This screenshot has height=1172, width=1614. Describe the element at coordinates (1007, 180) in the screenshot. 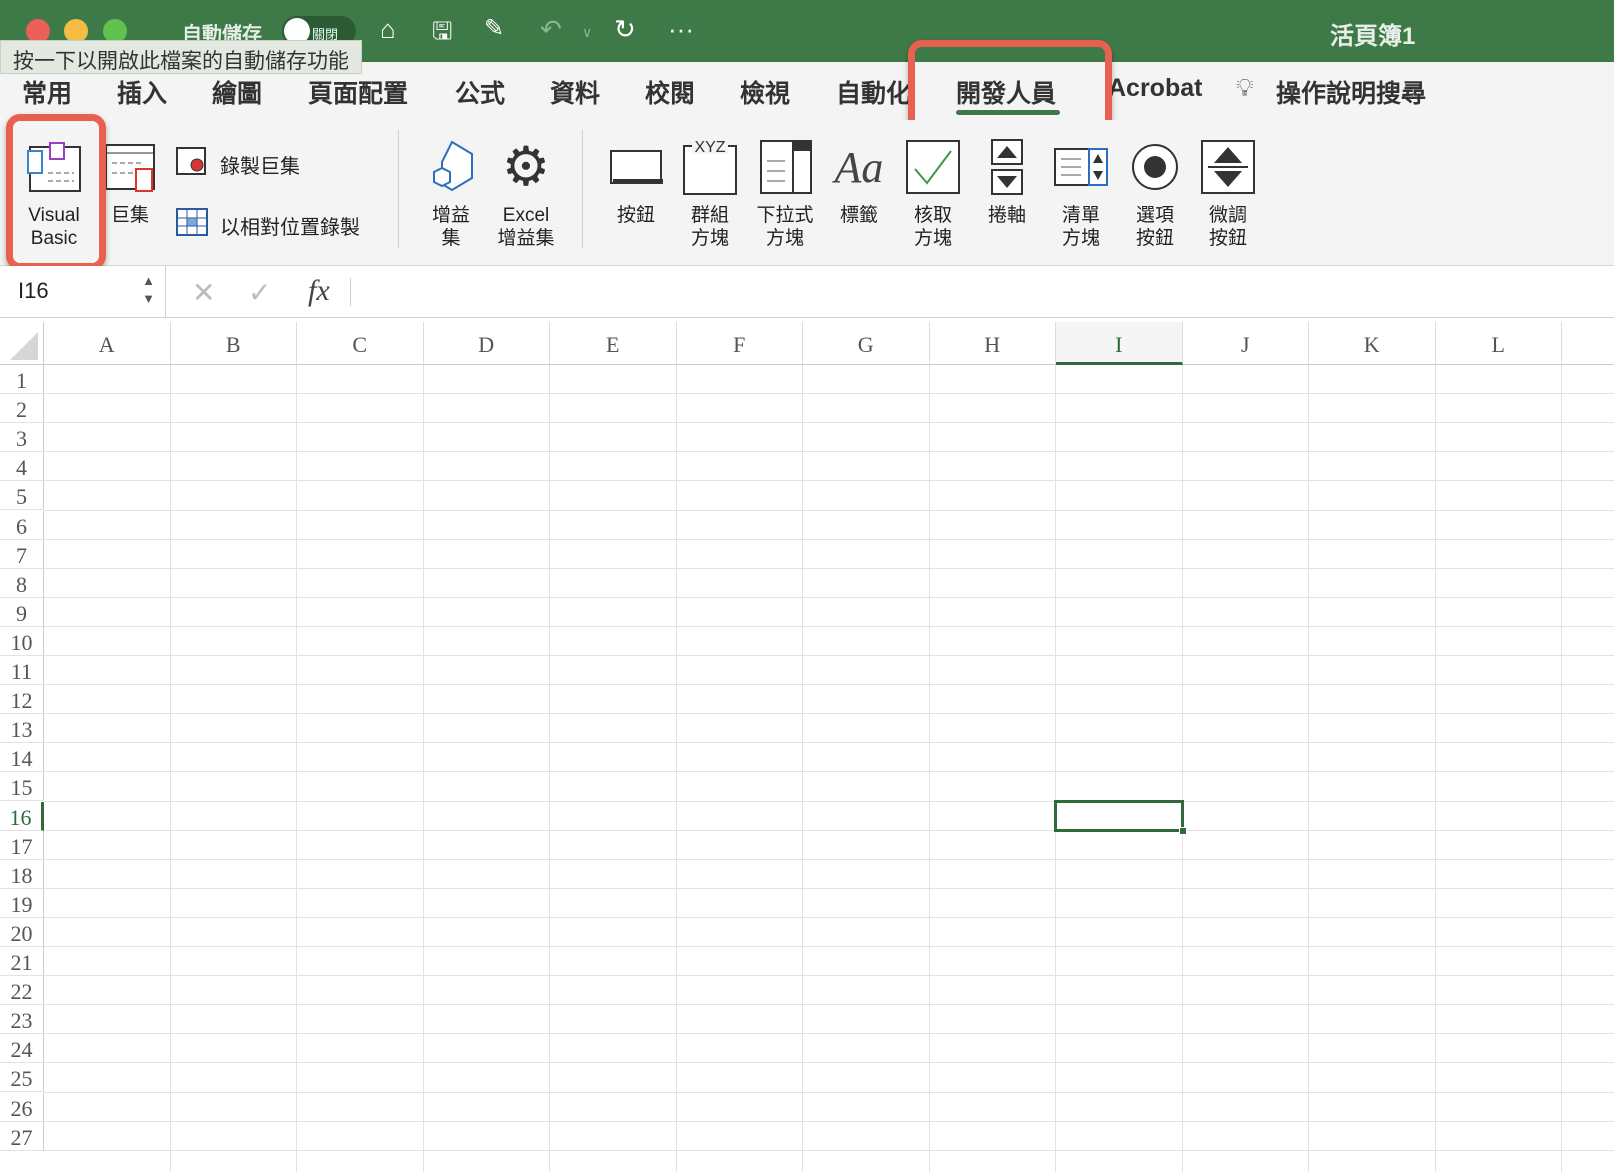

I see `scroll-bar-control: 捲軸` at that location.